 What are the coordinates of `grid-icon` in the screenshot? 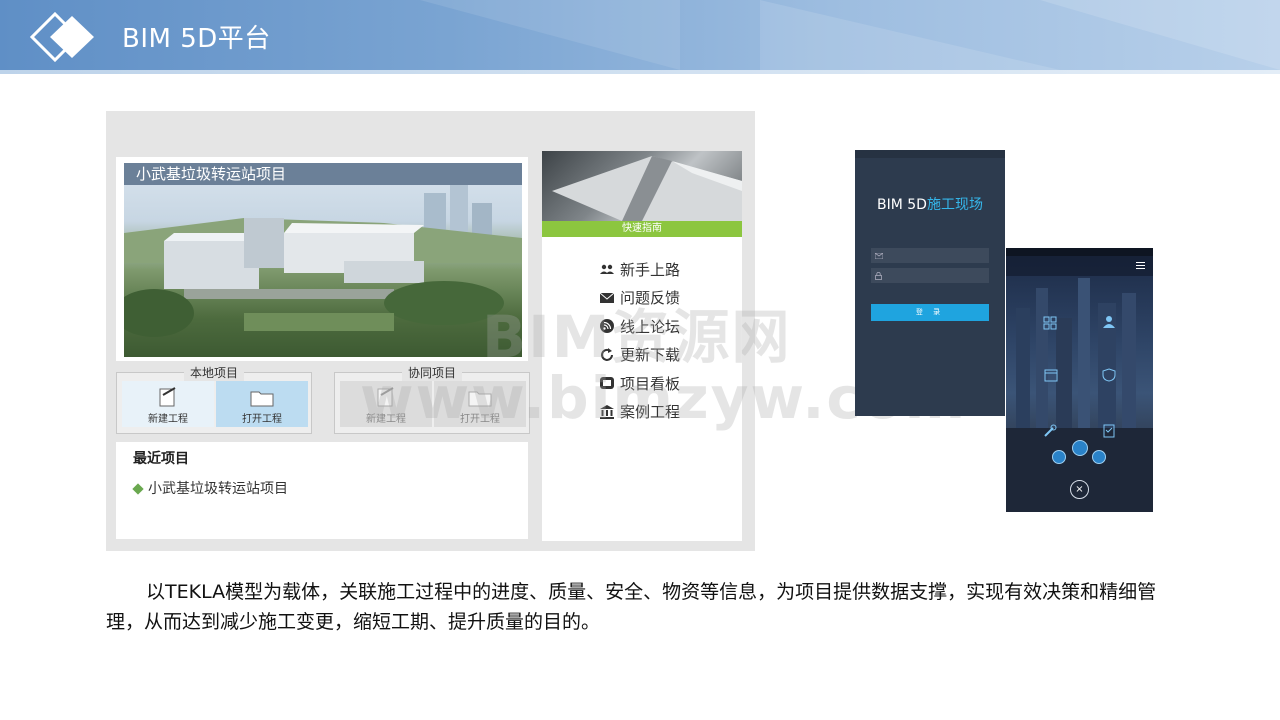 It's located at (1050, 323).